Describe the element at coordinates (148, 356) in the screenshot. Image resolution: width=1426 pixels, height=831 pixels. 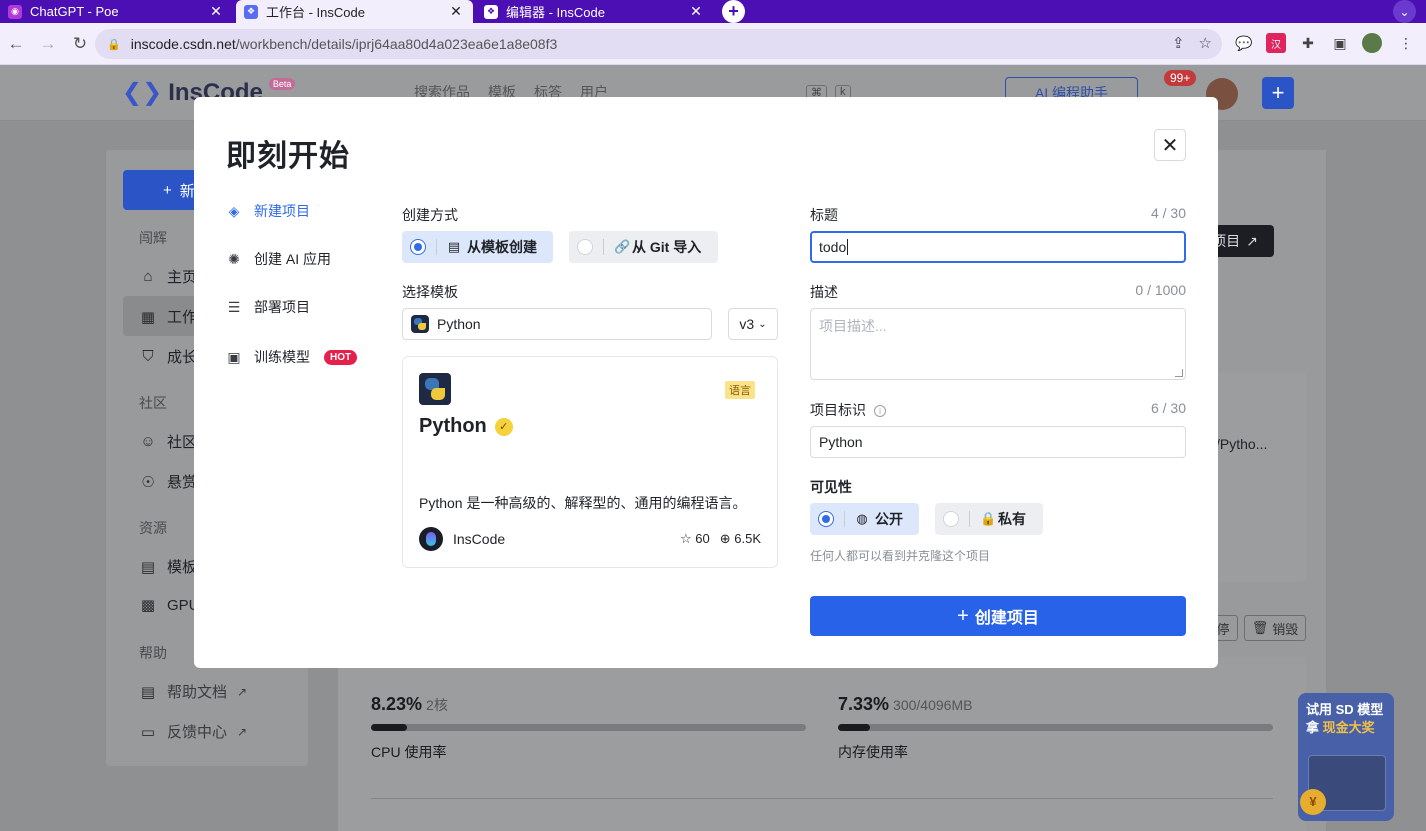
I see `shield-icon: ⛉` at that location.